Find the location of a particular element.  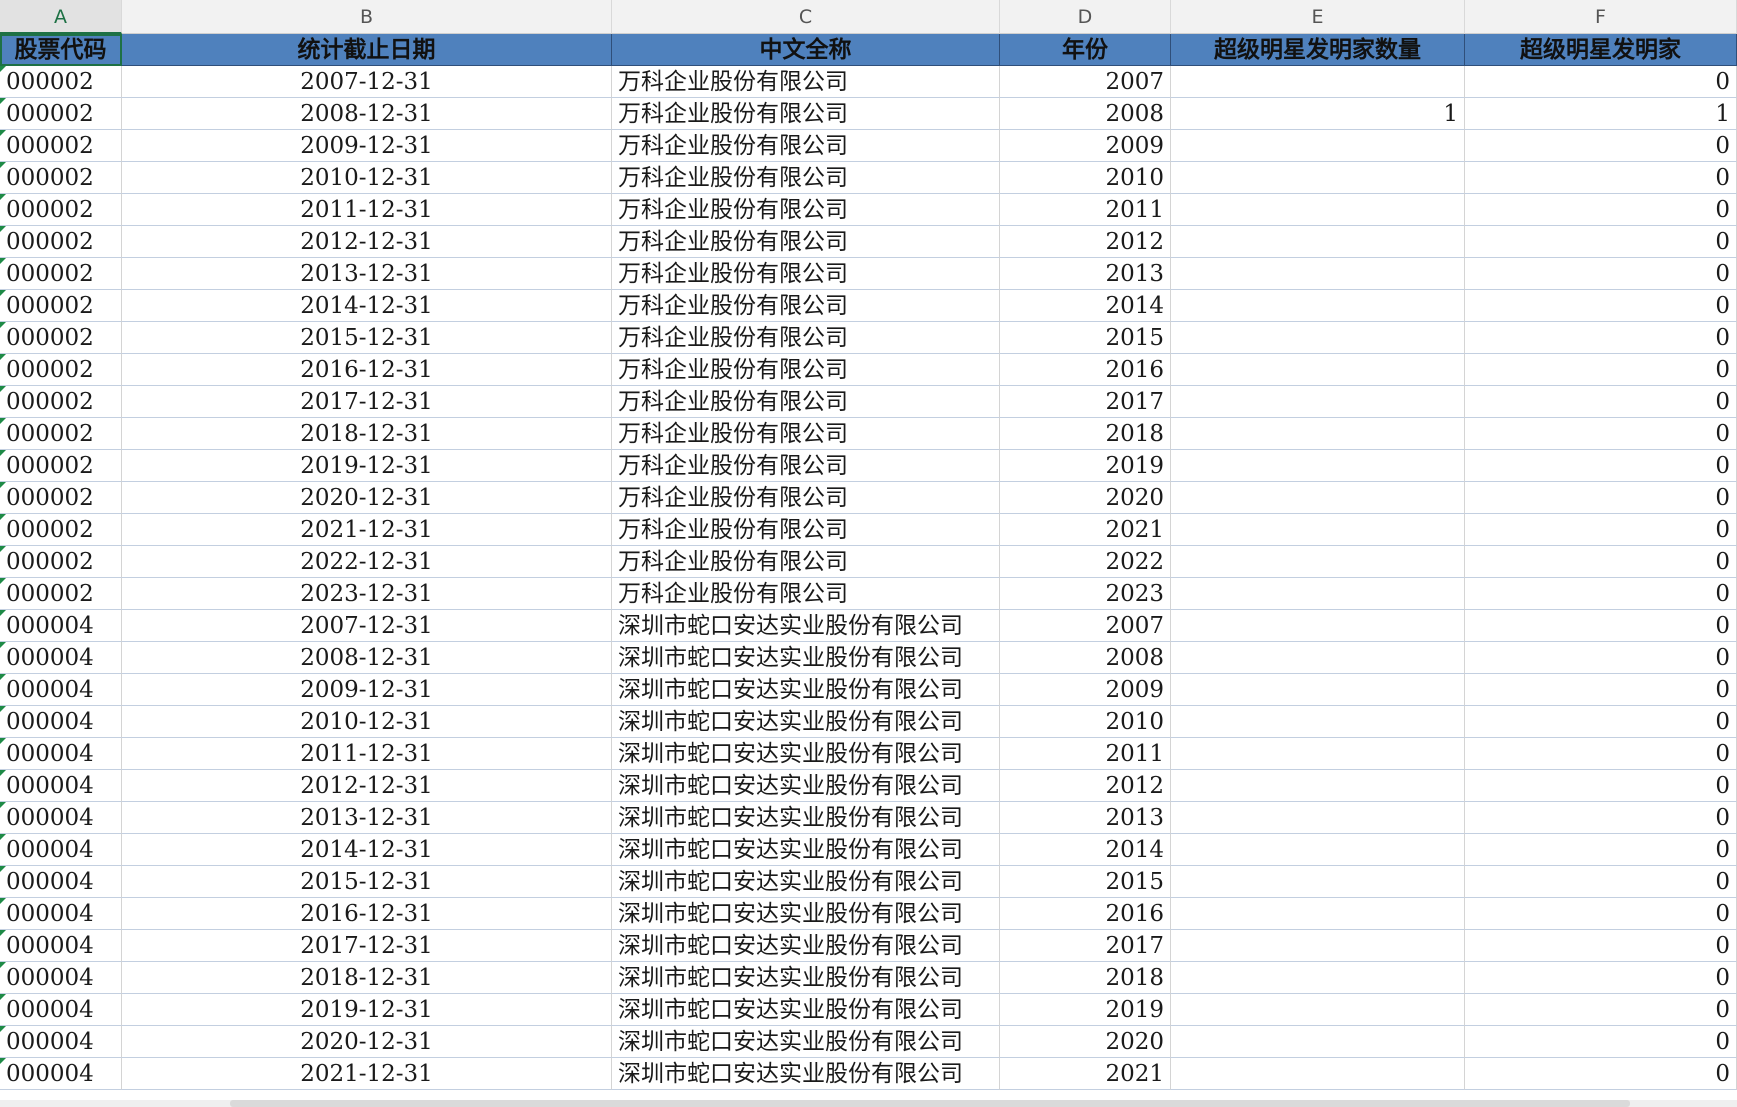

cell-date: 2008-12-31 is located at coordinates (367, 658).